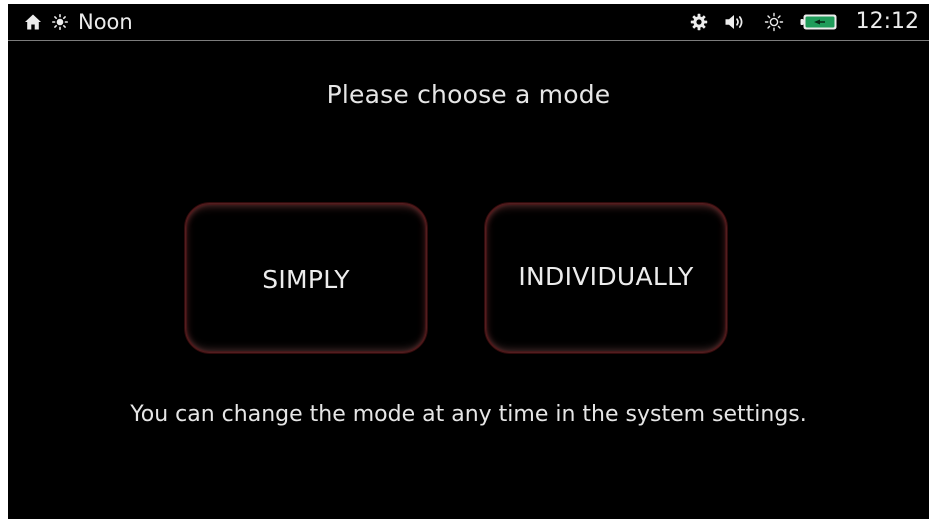 The width and height of the screenshot is (934, 520). What do you see at coordinates (774, 22) in the screenshot?
I see `sun-outline-icon` at bounding box center [774, 22].